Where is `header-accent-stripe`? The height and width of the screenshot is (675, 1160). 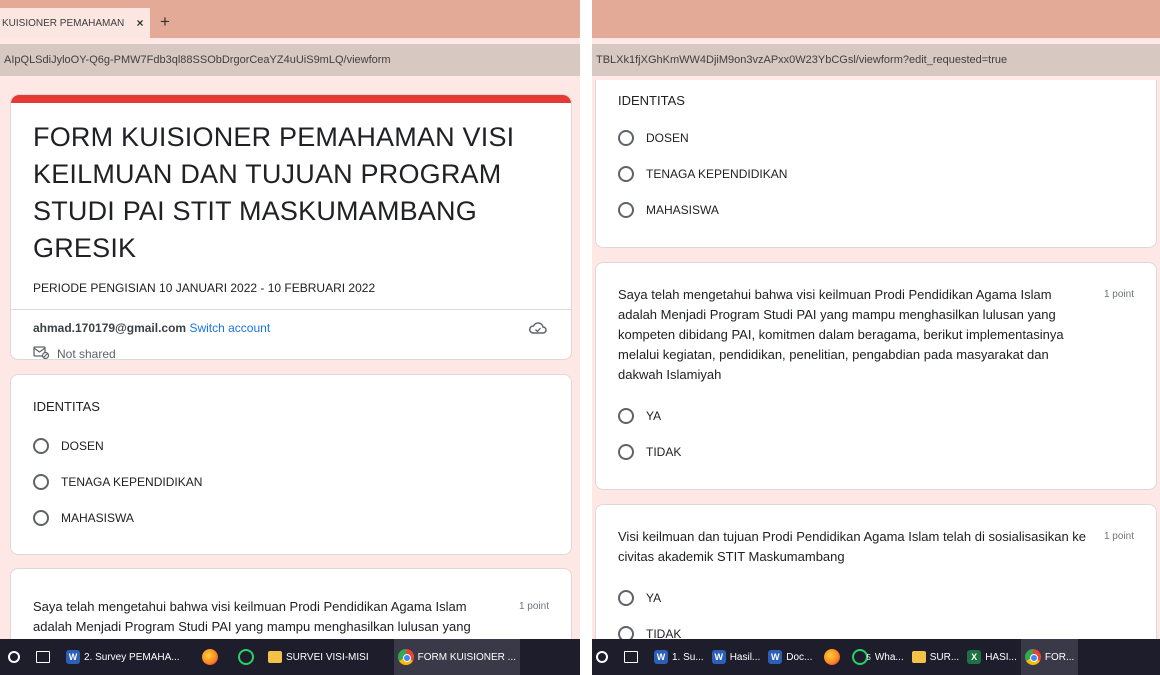 header-accent-stripe is located at coordinates (291, 99).